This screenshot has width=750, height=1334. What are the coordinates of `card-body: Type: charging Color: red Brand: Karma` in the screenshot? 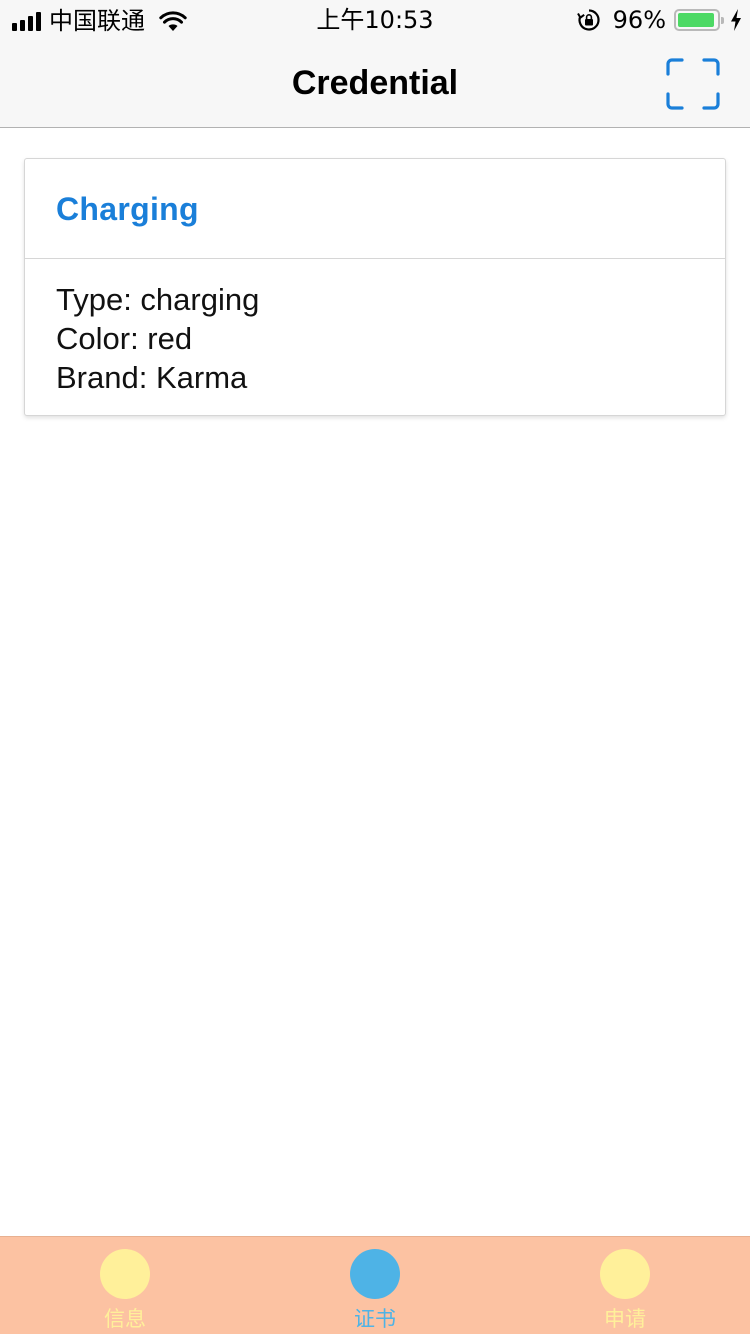 It's located at (375, 328).